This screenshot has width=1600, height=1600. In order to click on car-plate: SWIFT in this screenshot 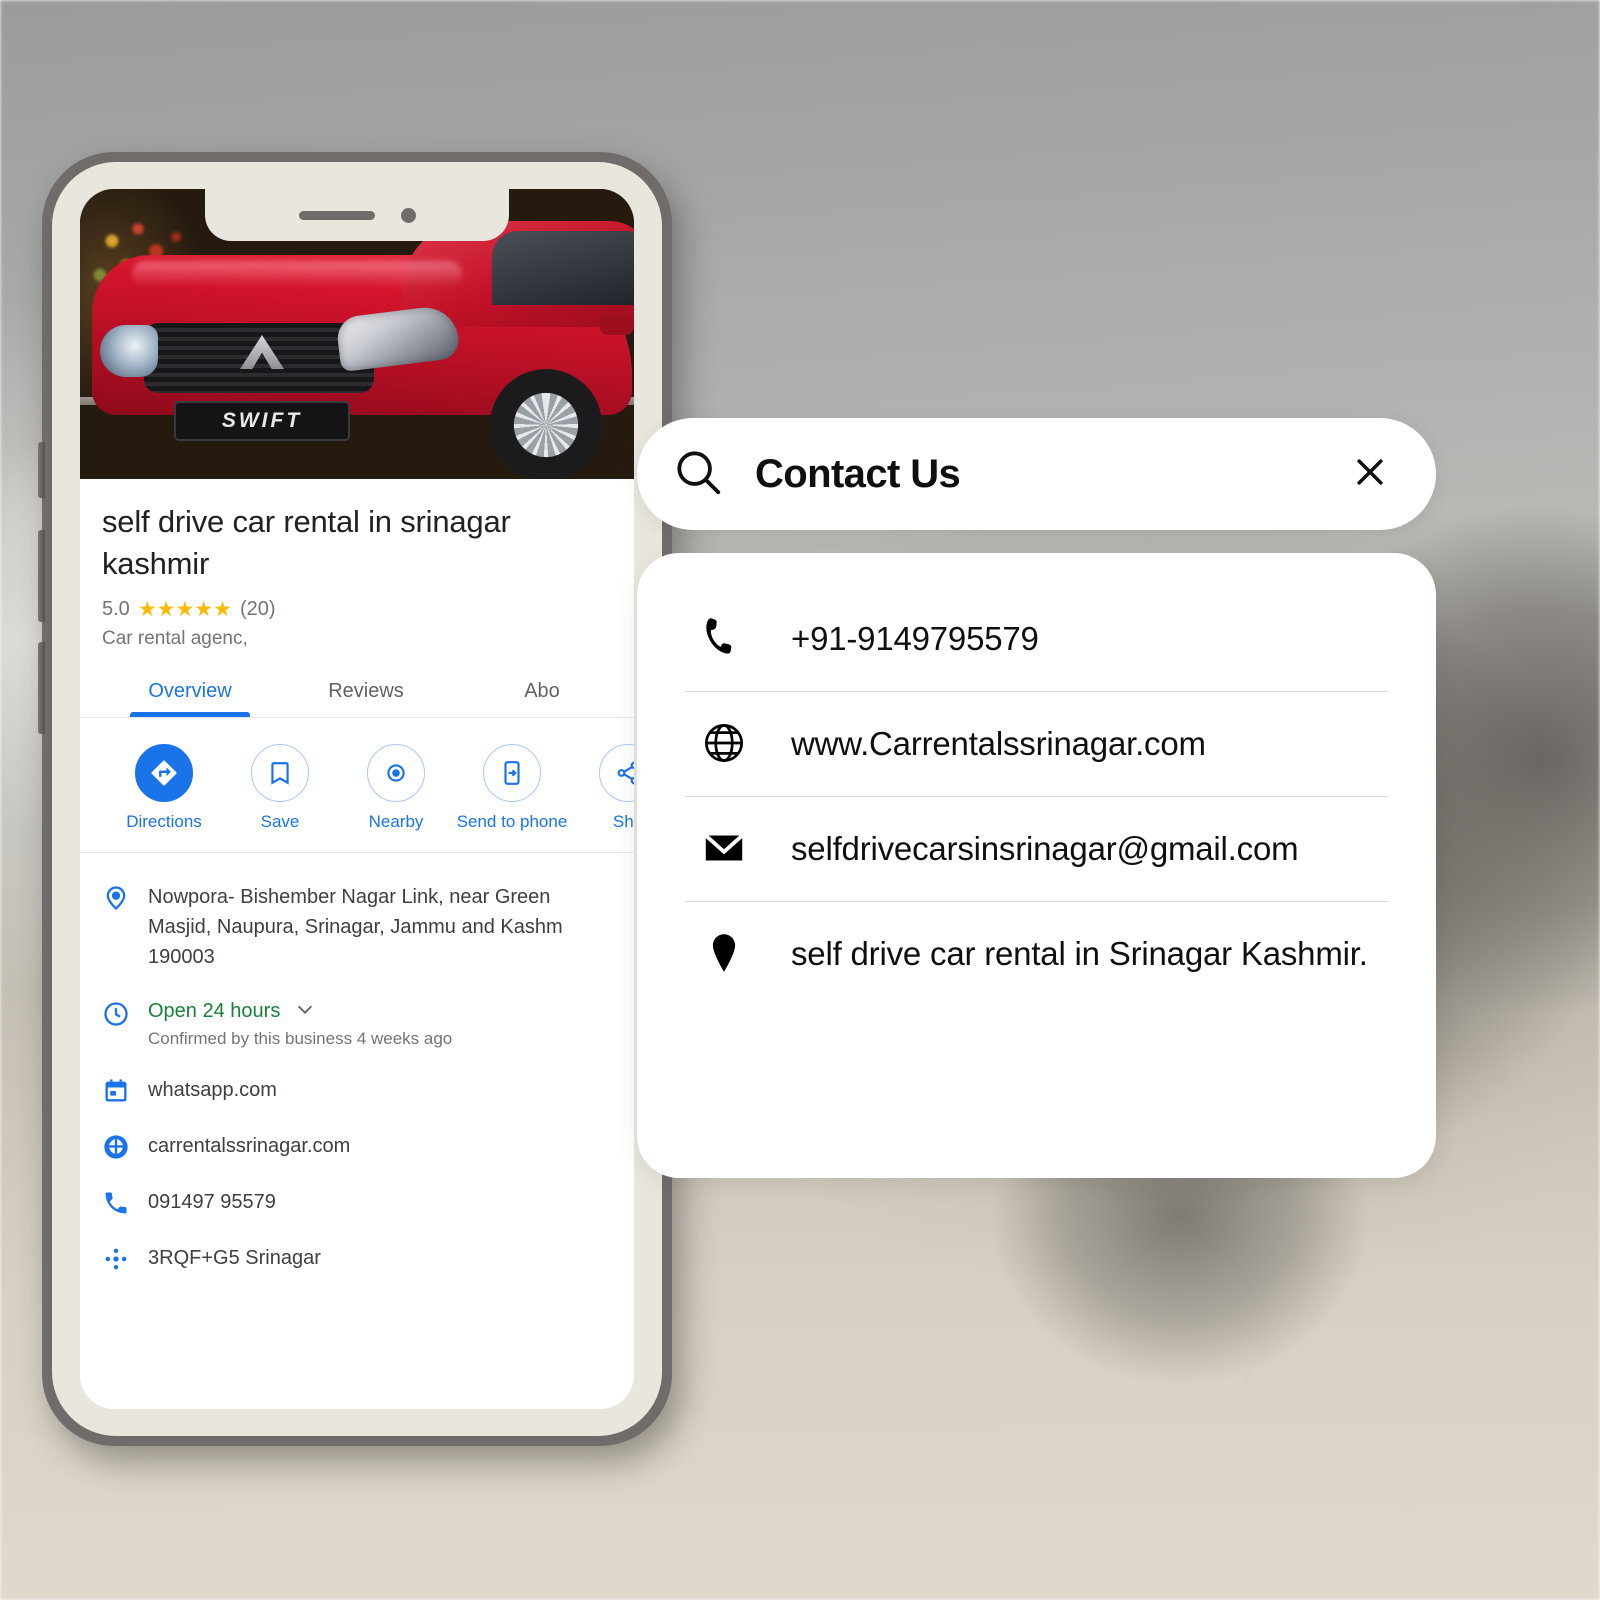, I will do `click(262, 421)`.